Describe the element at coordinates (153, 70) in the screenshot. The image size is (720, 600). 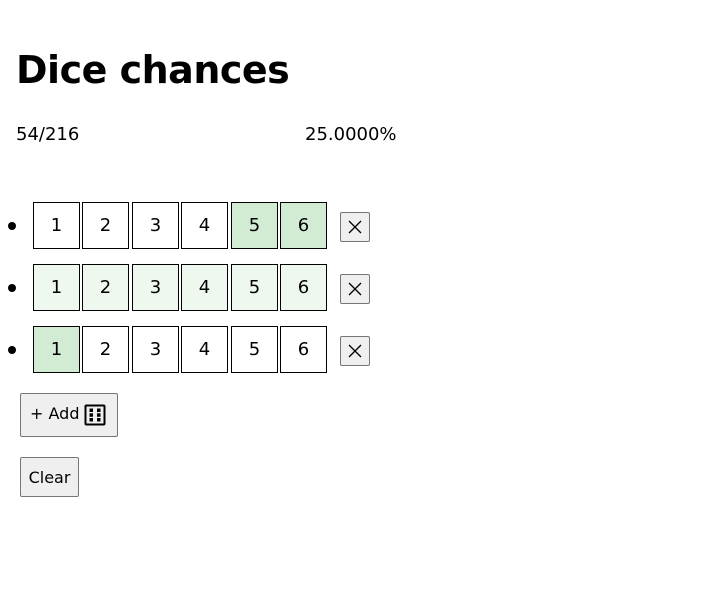
I see `page-title: Dice chances` at that location.